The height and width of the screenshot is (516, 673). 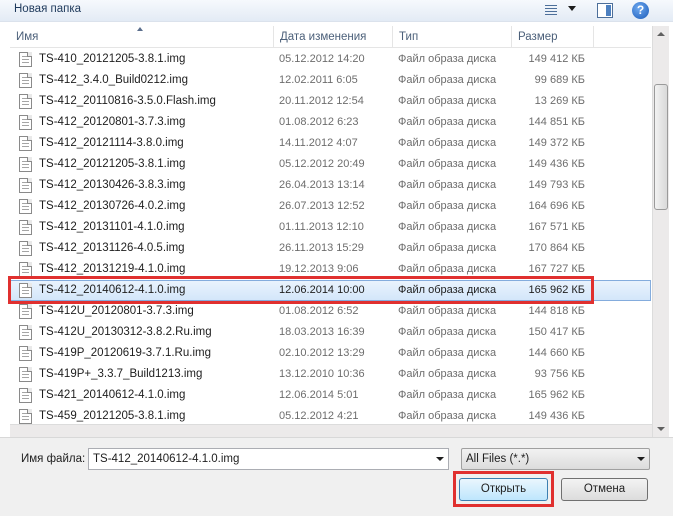 What do you see at coordinates (555, 459) in the screenshot?
I see `file-type-select: All Files (*.*)` at bounding box center [555, 459].